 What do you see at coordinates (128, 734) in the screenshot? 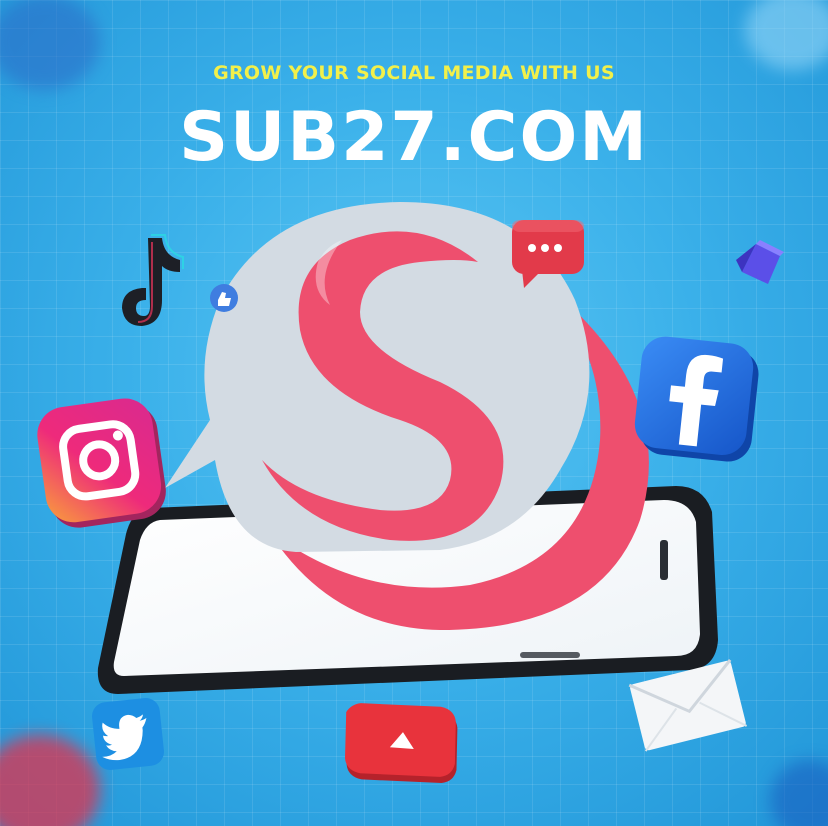
I see `twitter-icon` at bounding box center [128, 734].